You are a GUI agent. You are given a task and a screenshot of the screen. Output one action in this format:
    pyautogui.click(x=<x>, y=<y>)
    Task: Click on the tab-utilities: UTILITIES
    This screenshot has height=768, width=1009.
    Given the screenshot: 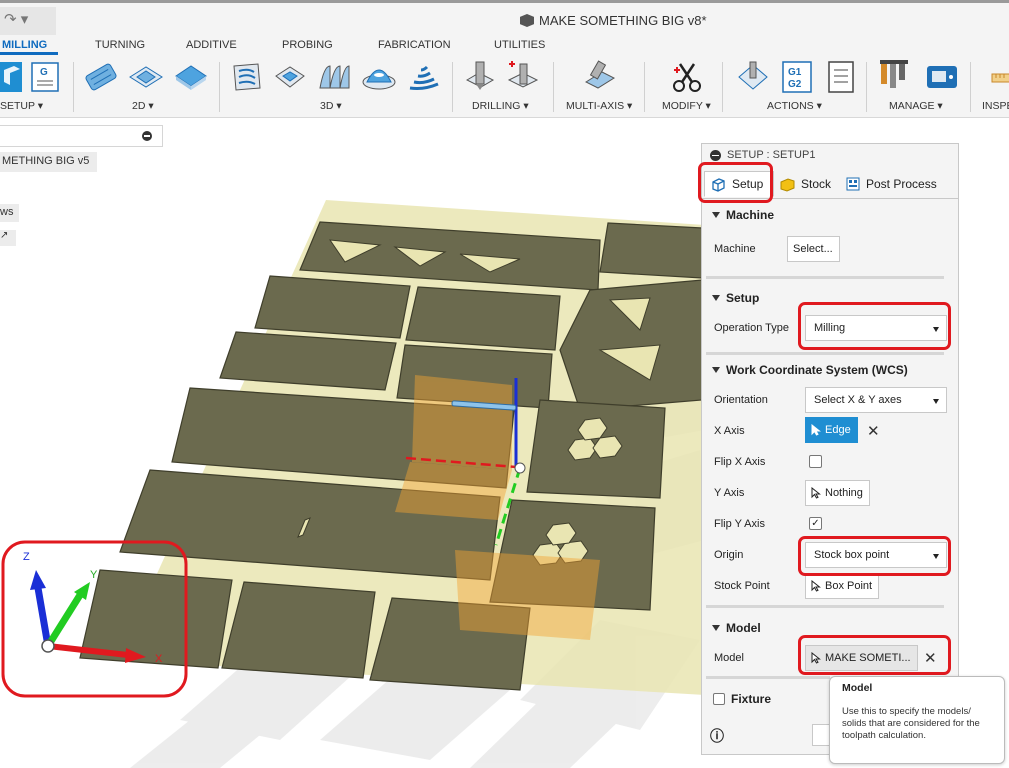 What is the action you would take?
    pyautogui.click(x=519, y=45)
    